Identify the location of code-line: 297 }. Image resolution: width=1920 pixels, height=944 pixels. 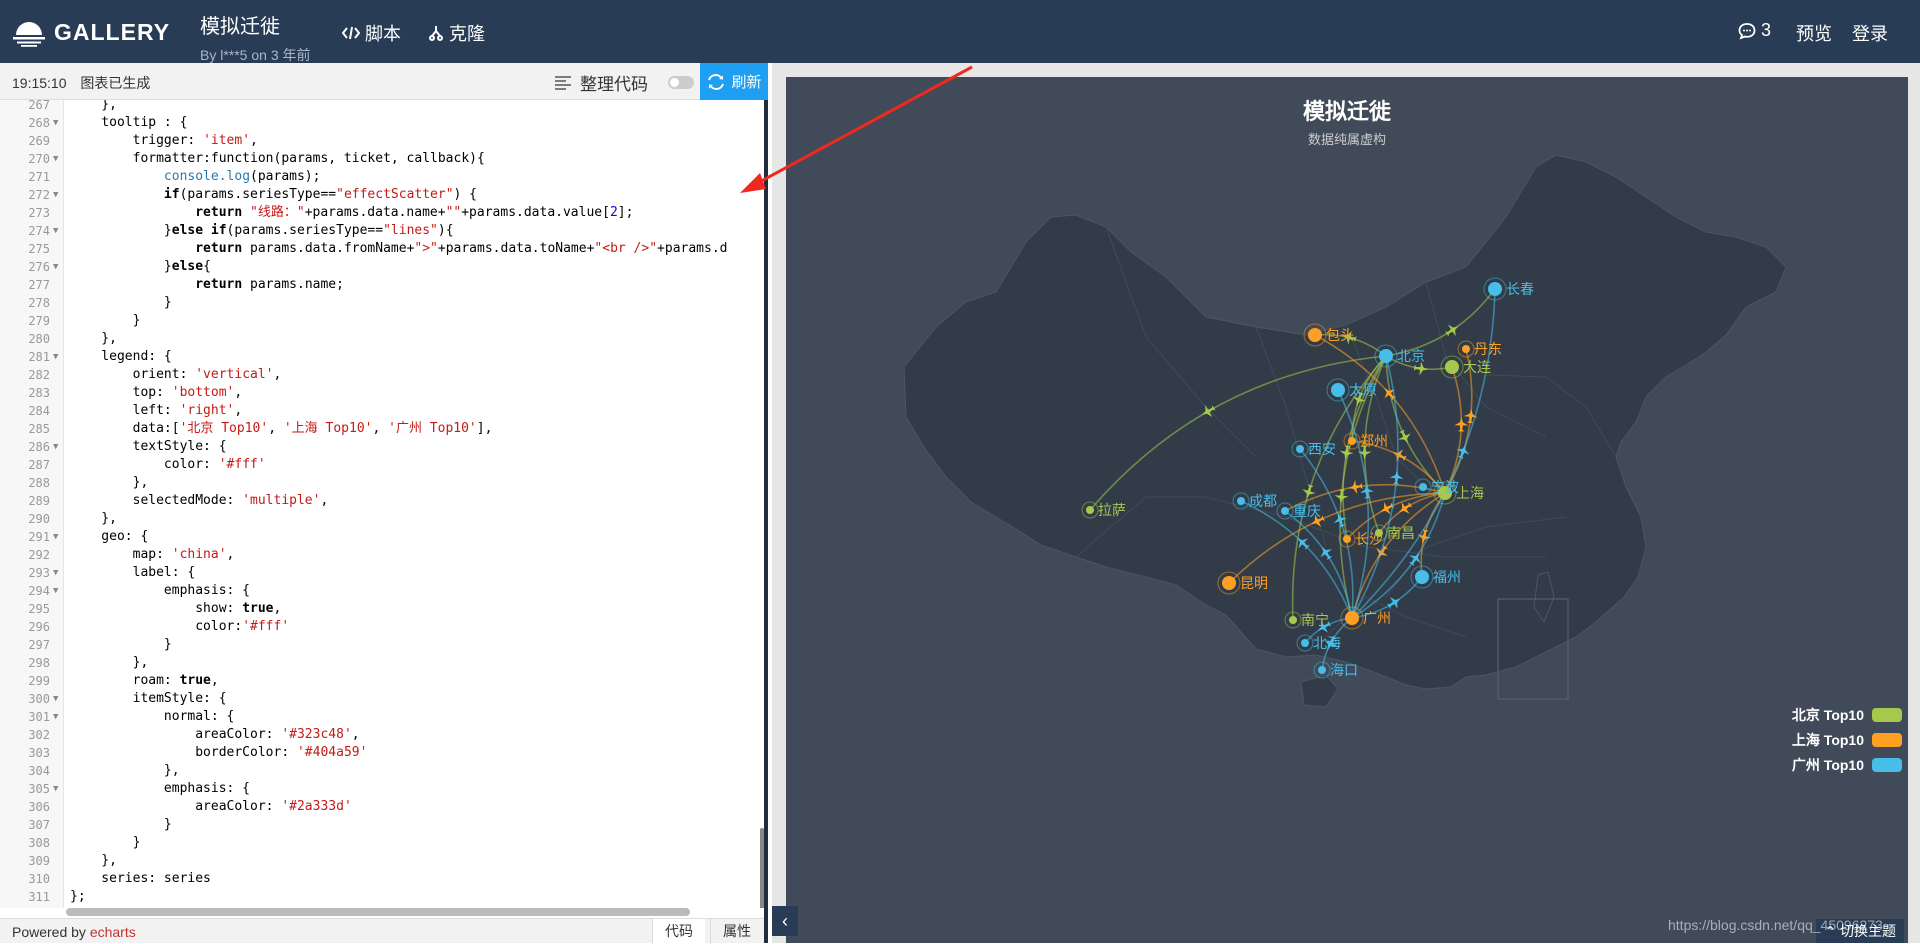
(382, 645).